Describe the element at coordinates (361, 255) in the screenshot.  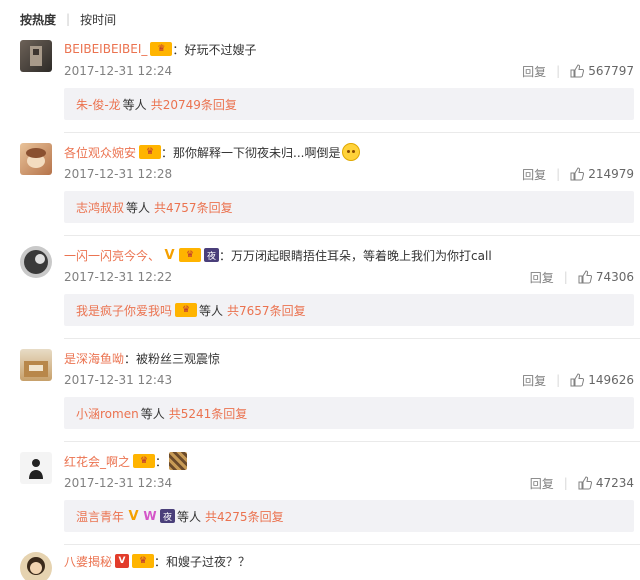
I see `comment-text: 万万闭起眼睛捂住耳朵，等着晚上我们为你打call` at that location.